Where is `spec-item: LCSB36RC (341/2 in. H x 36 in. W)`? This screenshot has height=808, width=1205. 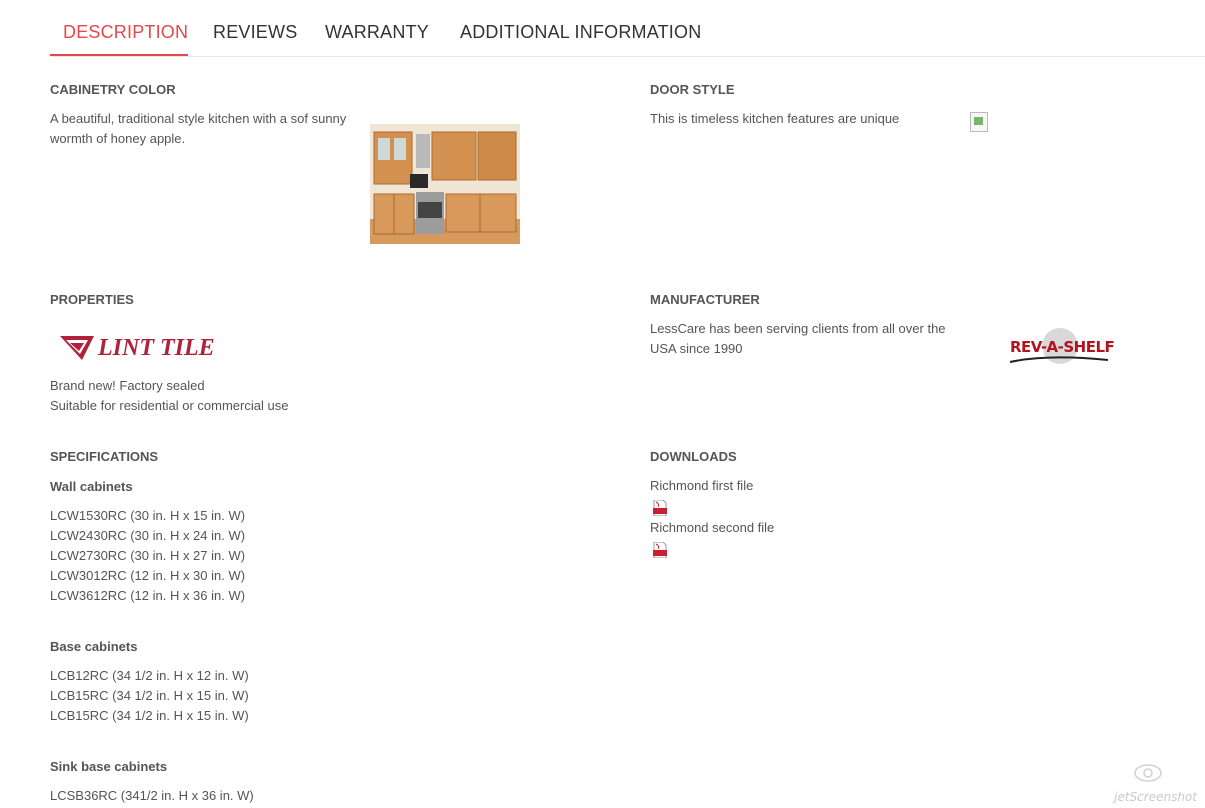
spec-item: LCSB36RC (341/2 in. H x 36 in. W) is located at coordinates (152, 795).